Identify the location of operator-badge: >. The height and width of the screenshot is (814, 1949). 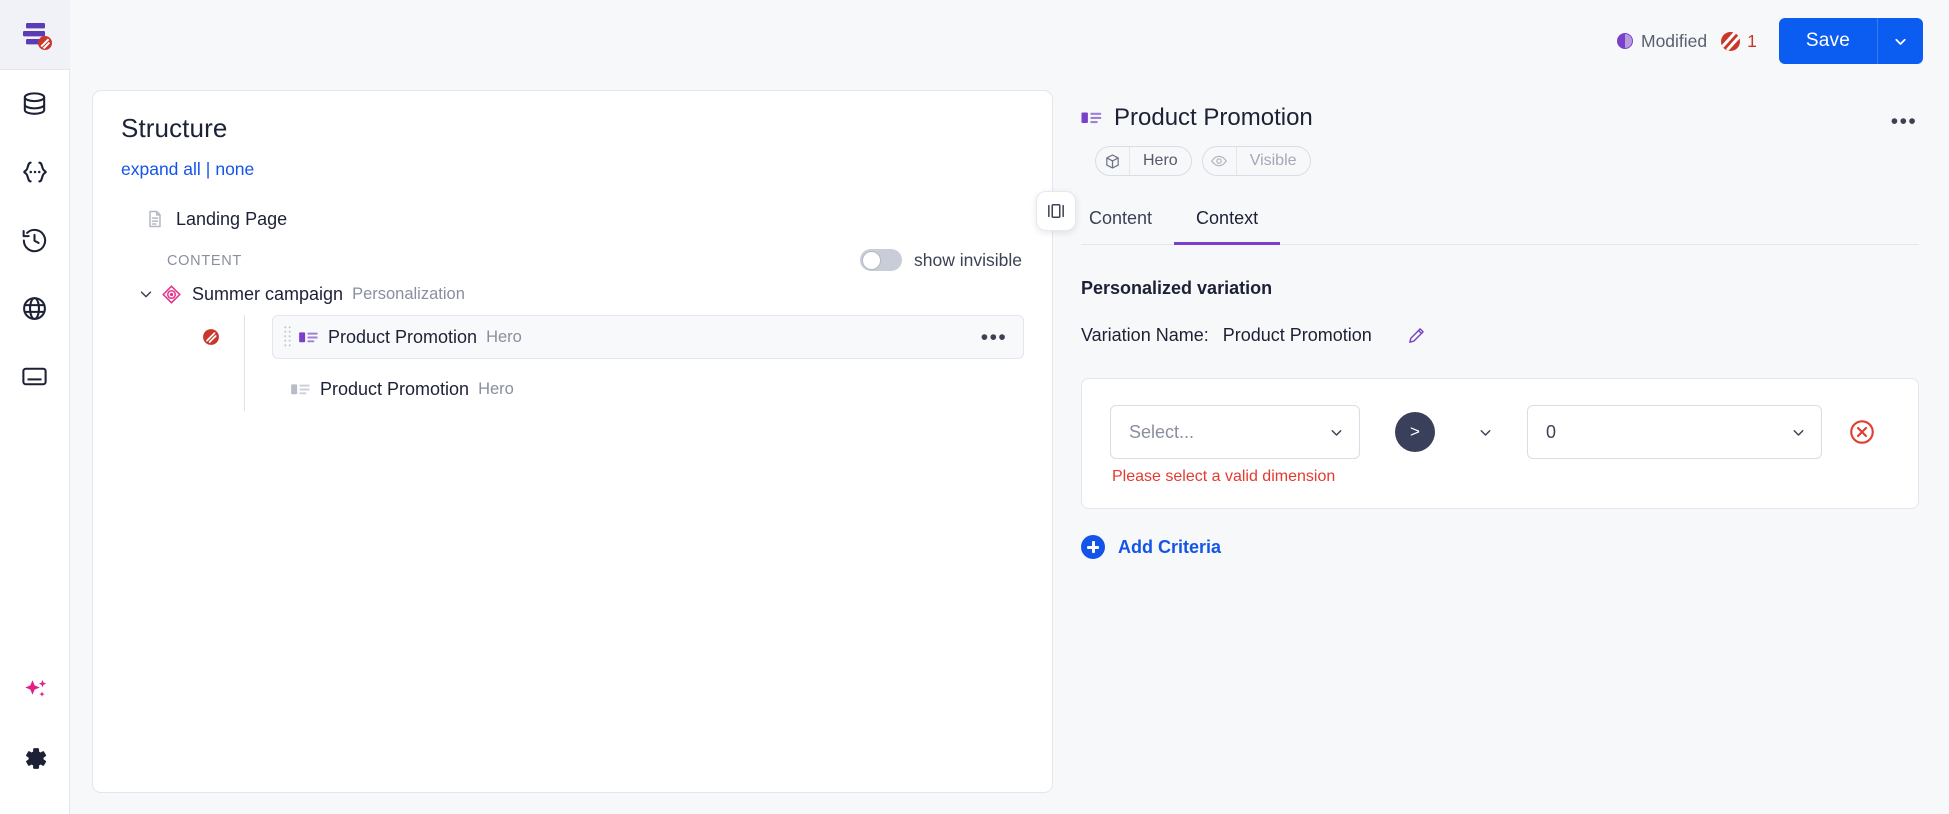
(1415, 432).